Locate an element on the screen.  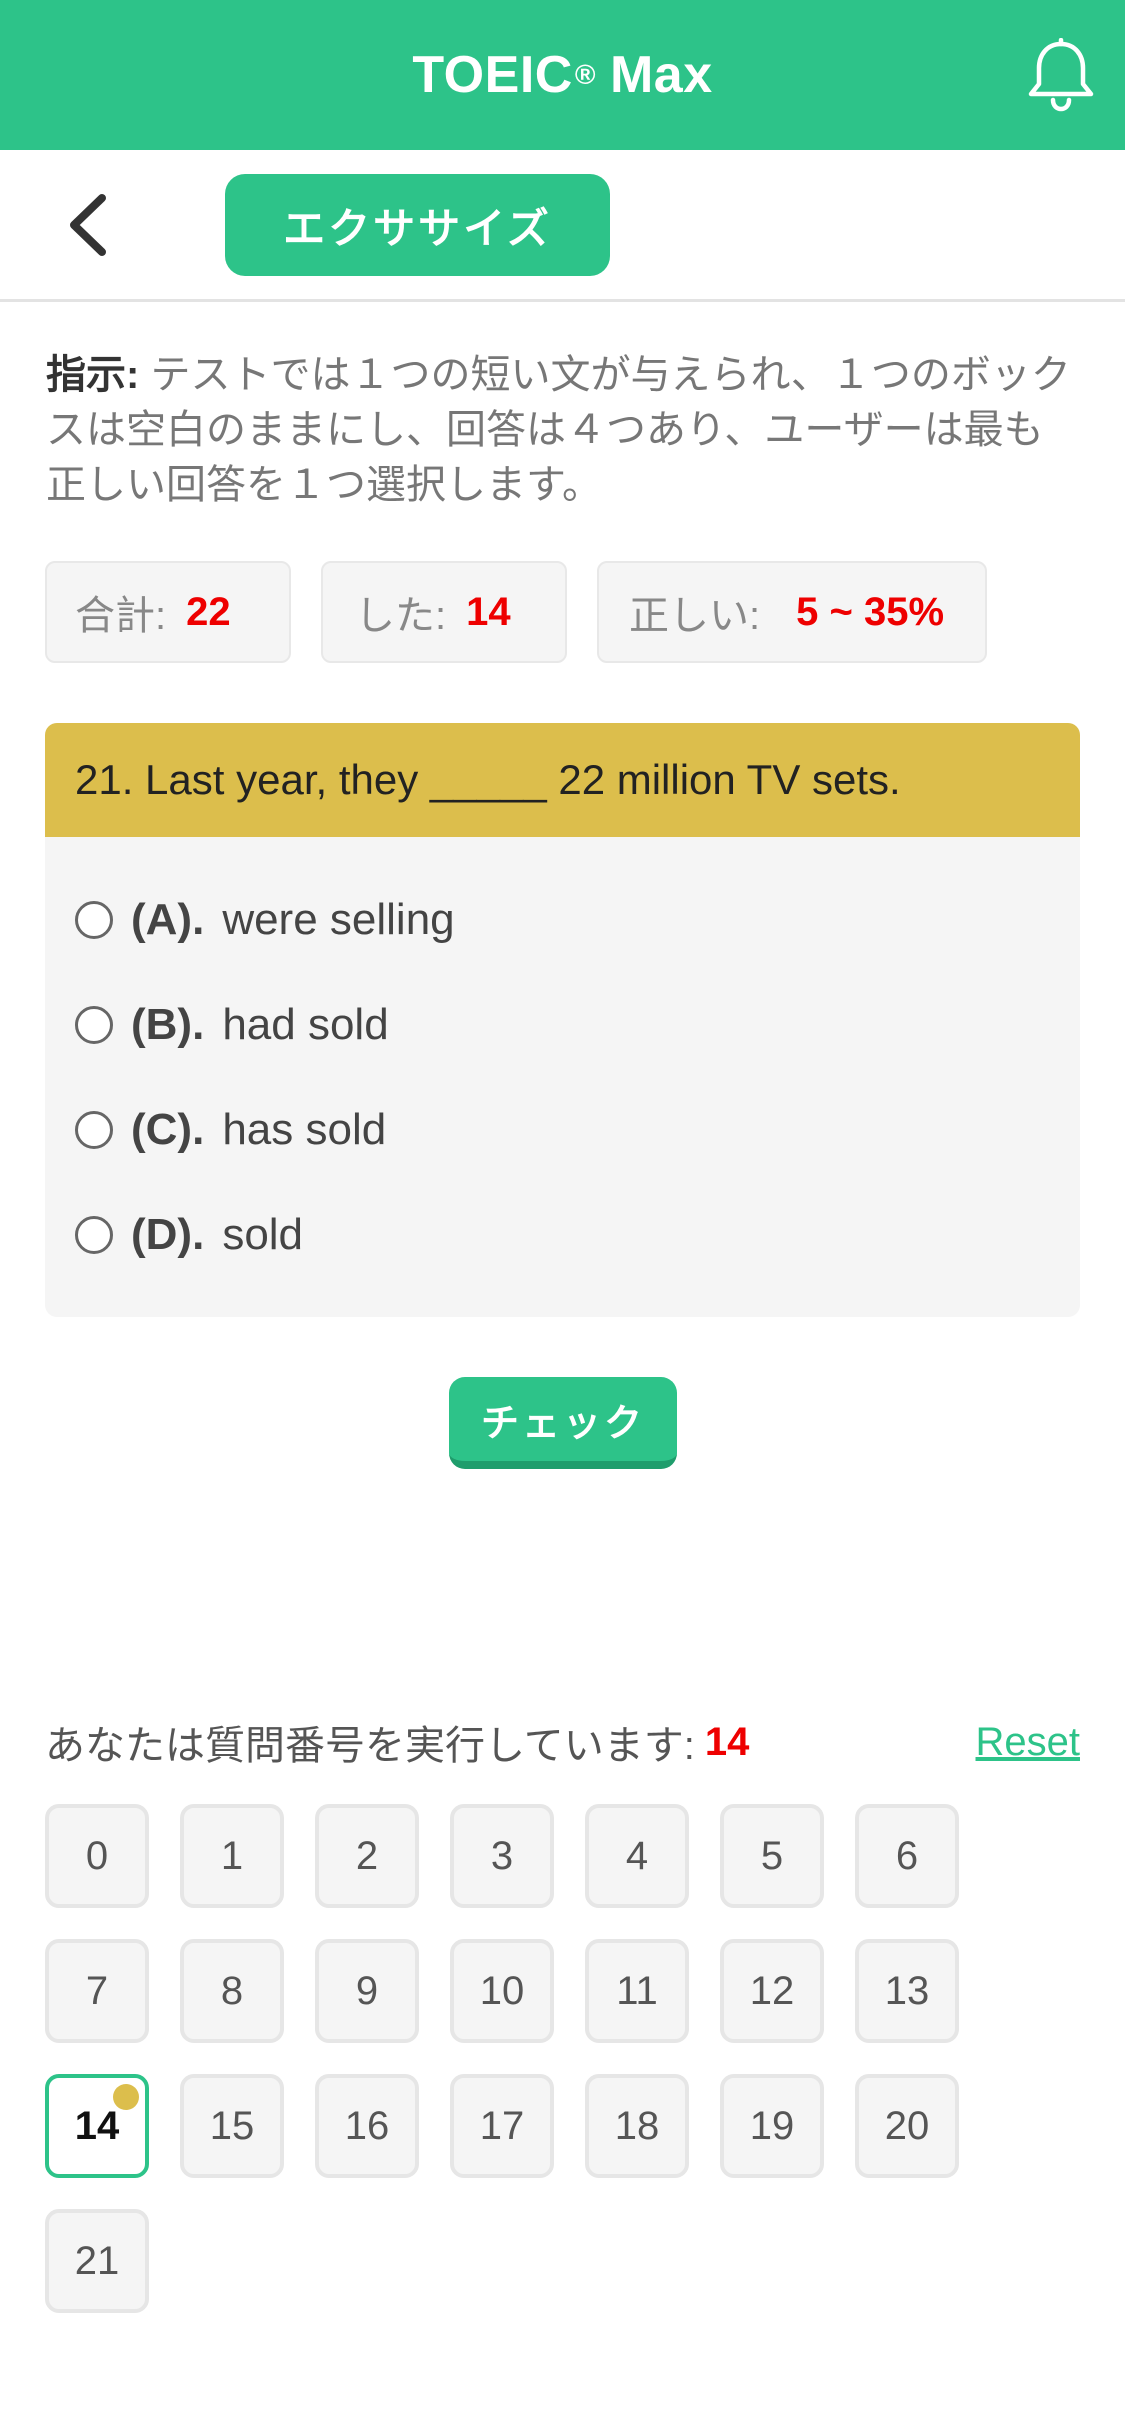
question-number-button: 1 is located at coordinates (232, 1856).